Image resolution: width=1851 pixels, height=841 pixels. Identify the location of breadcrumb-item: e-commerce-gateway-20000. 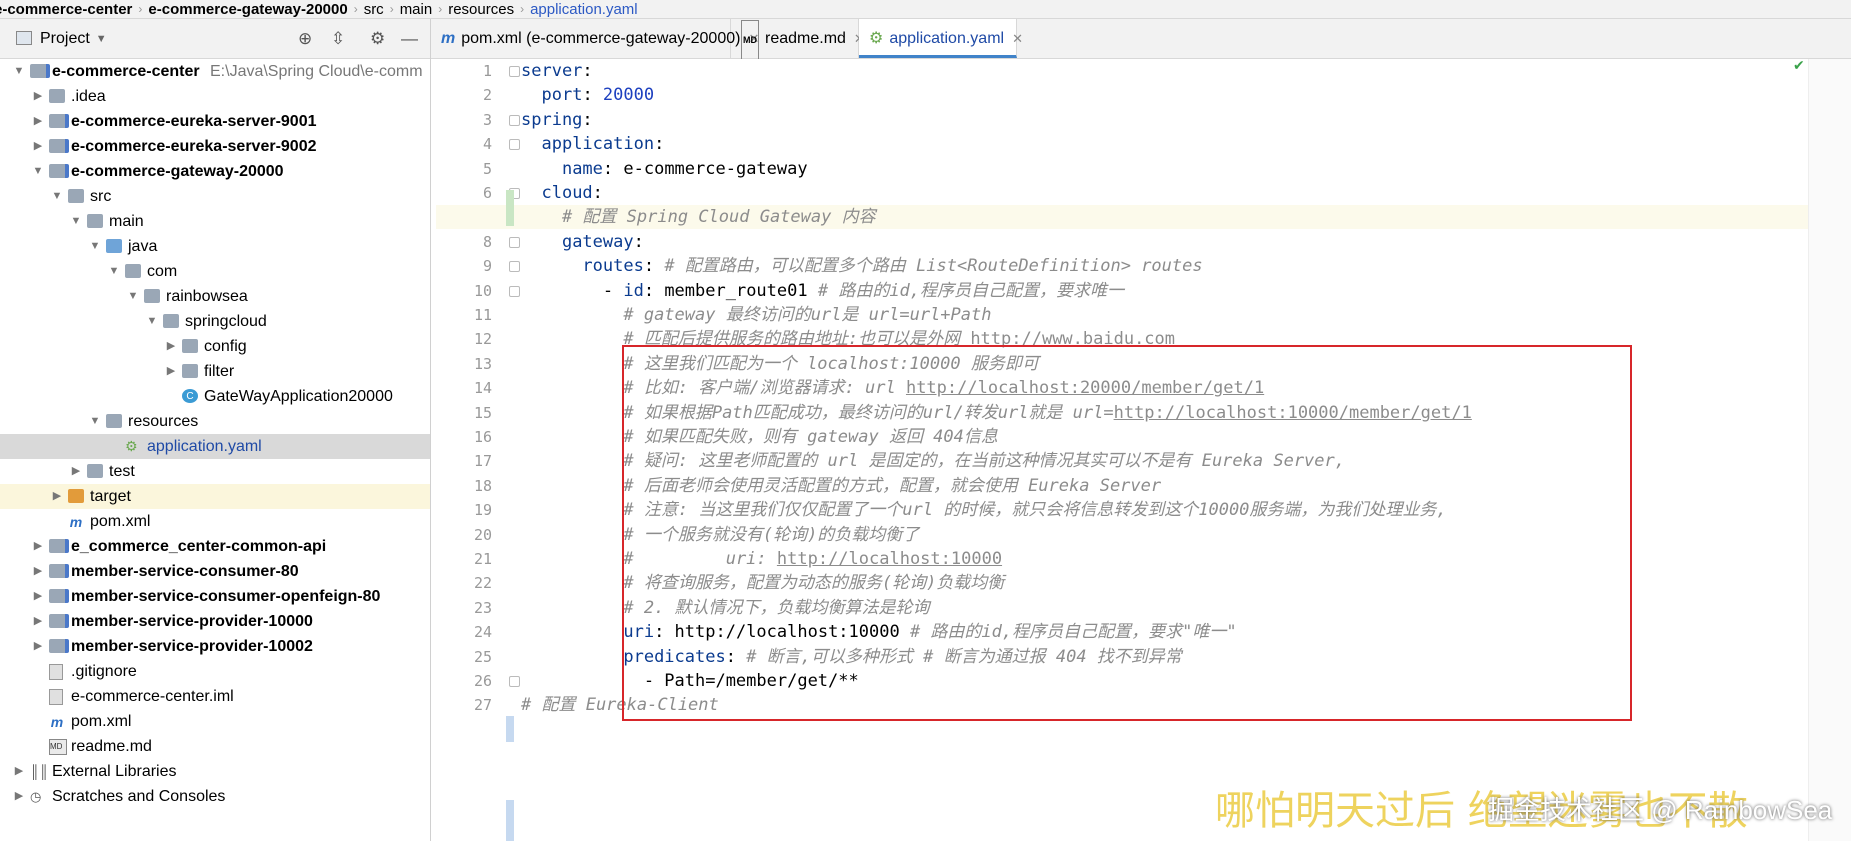
(247, 9).